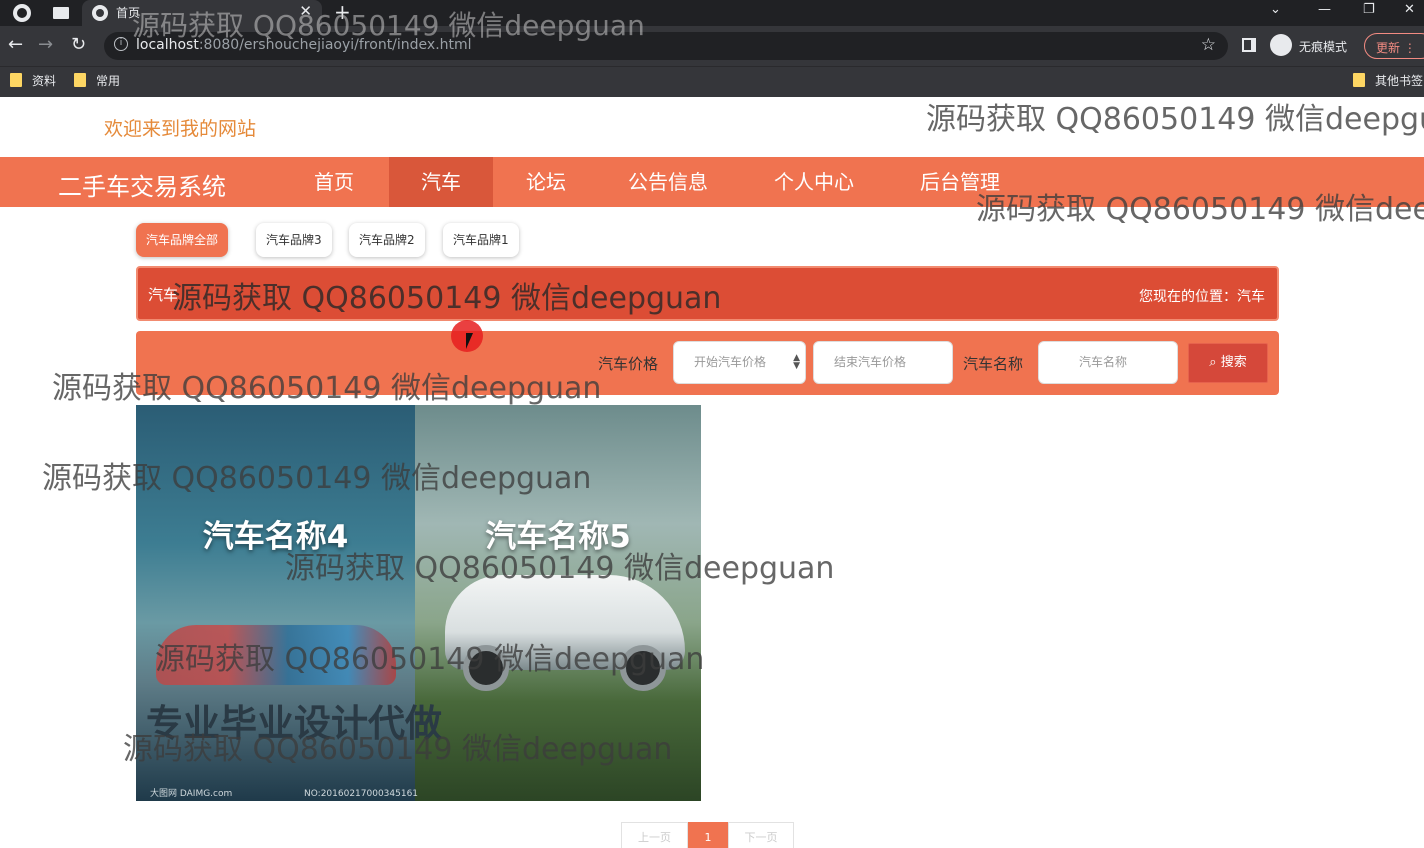 This screenshot has width=1424, height=848. Describe the element at coordinates (796, 362) in the screenshot. I see `number-spinner-icon: ▲ ▼` at that location.